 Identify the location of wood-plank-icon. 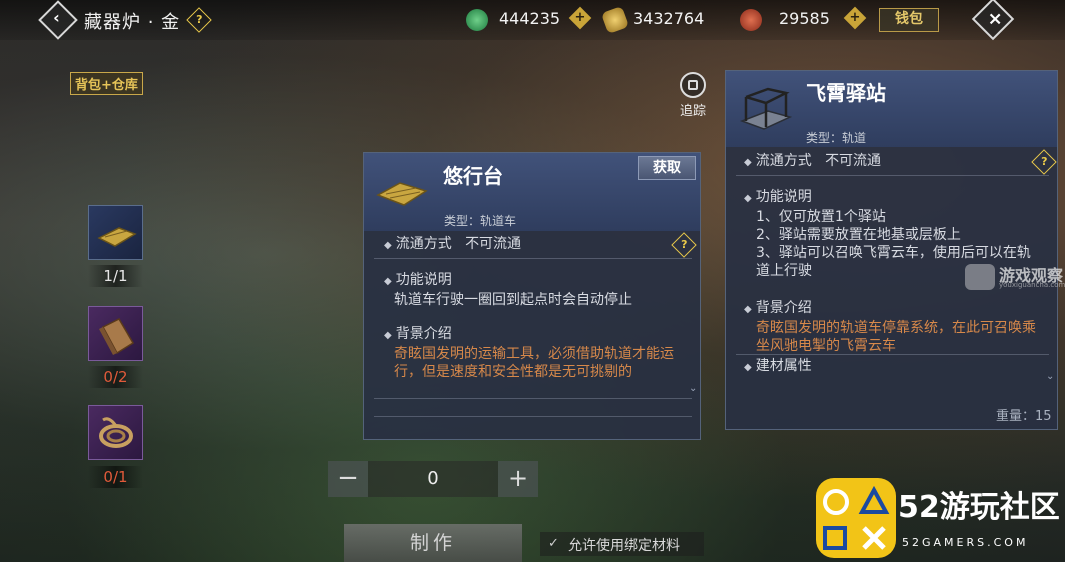
(117, 336).